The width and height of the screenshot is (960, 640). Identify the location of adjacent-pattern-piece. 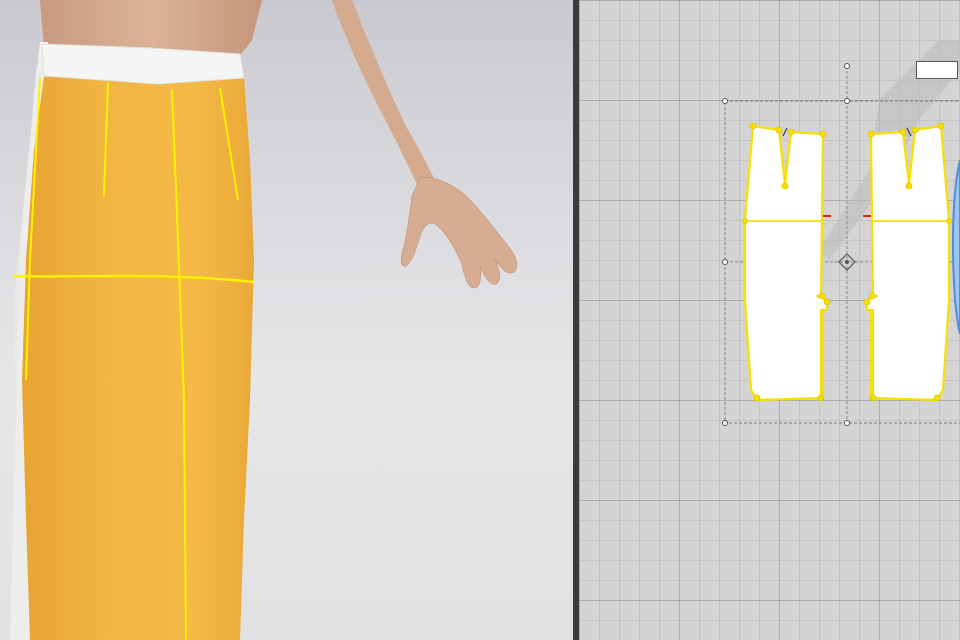
(955, 247).